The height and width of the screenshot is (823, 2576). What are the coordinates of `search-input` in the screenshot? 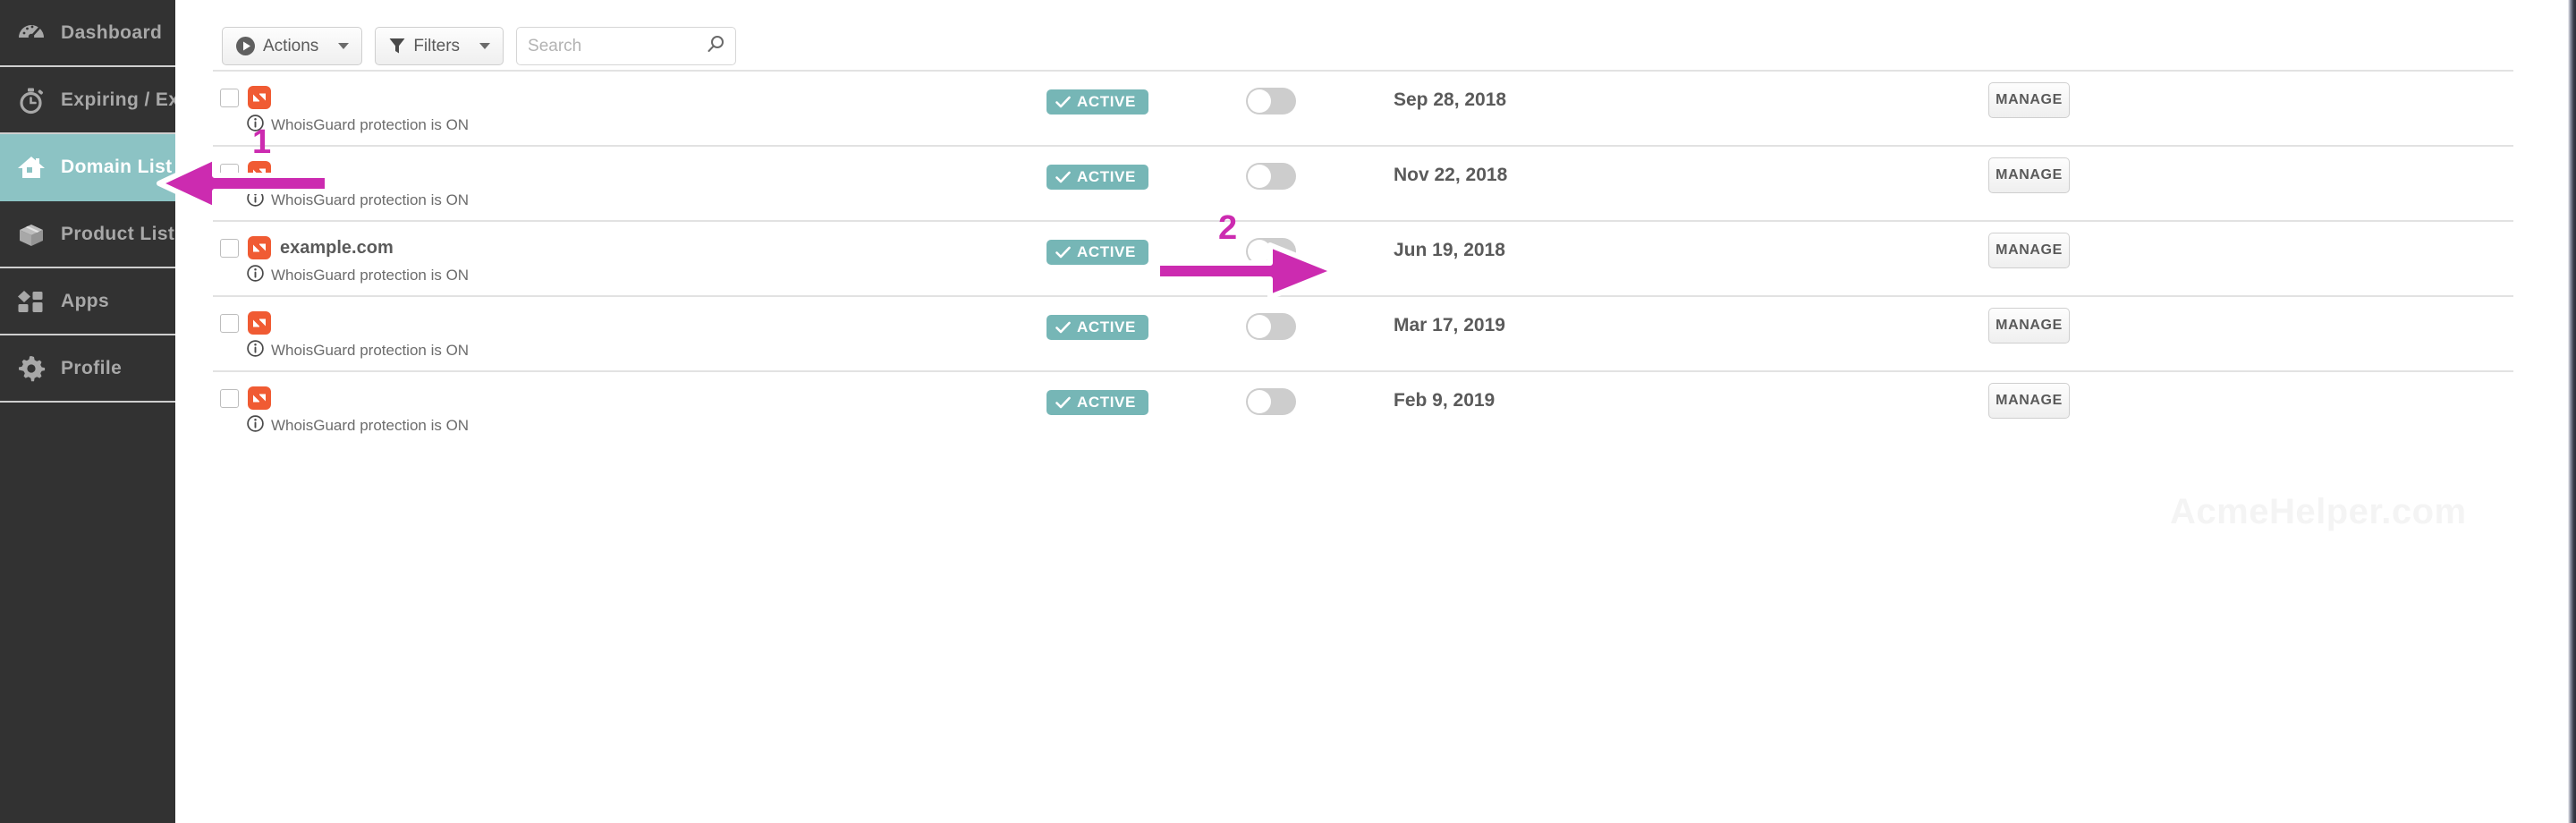 It's located at (626, 46).